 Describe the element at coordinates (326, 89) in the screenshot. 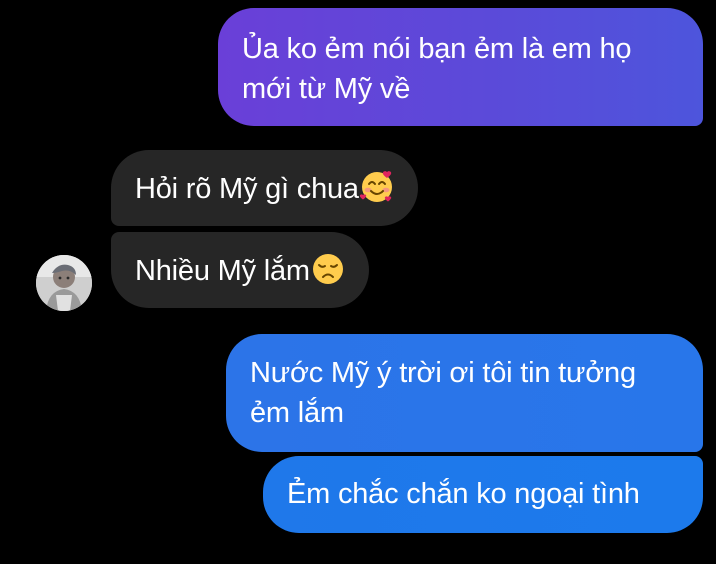

I see `message-text-line: mới từ Mỹ về` at that location.